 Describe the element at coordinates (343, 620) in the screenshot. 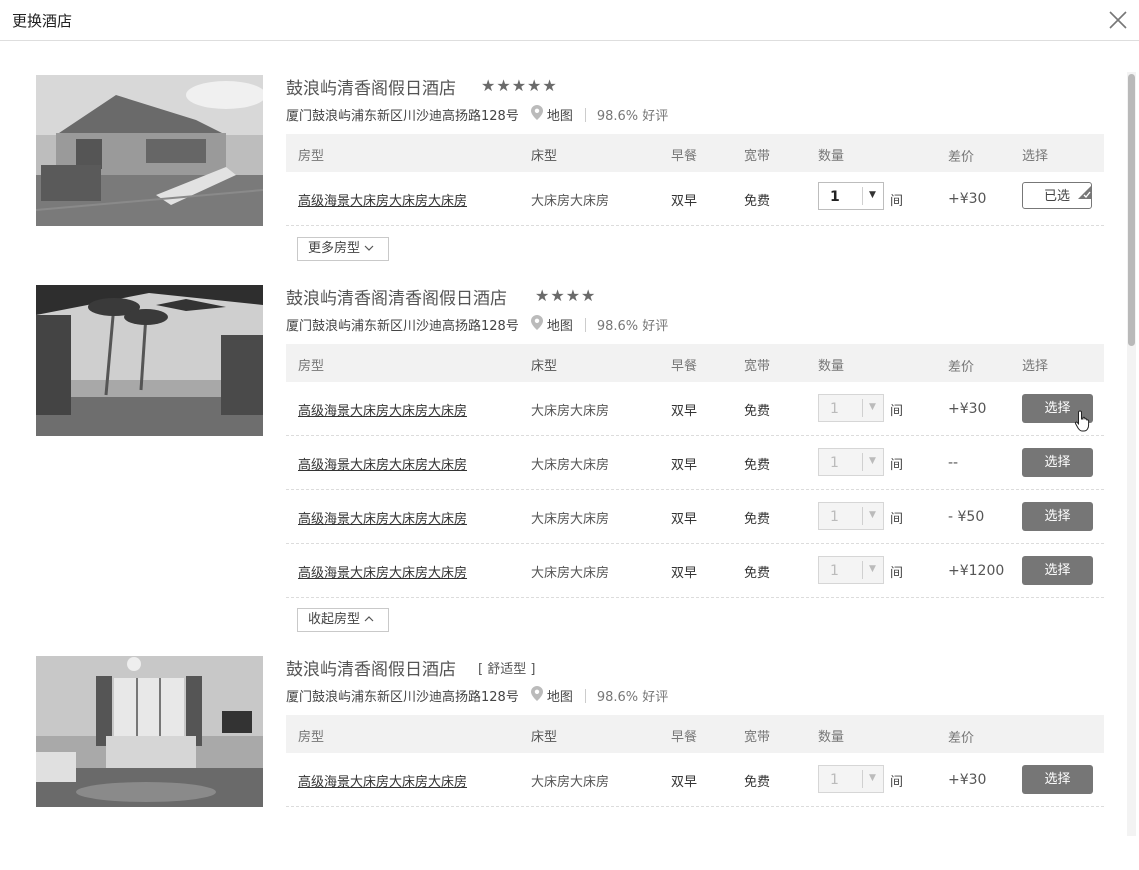

I see `collapse-rooms-button: 收起房型` at that location.